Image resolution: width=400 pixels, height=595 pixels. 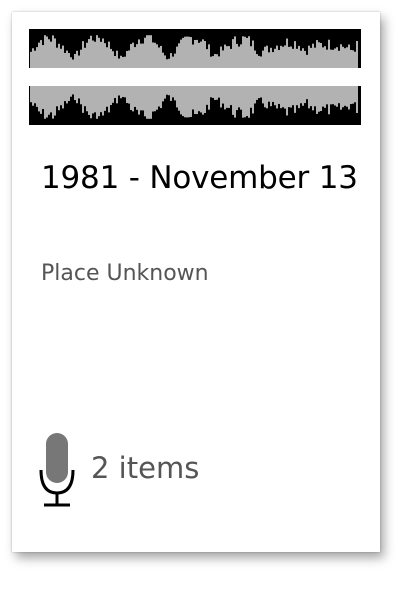 I want to click on waveform-thumbnail, so click(x=195, y=77).